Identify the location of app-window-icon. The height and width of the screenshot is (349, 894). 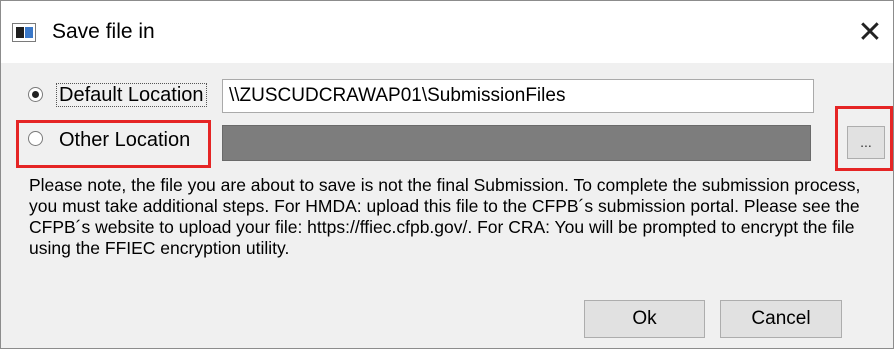
(24, 32).